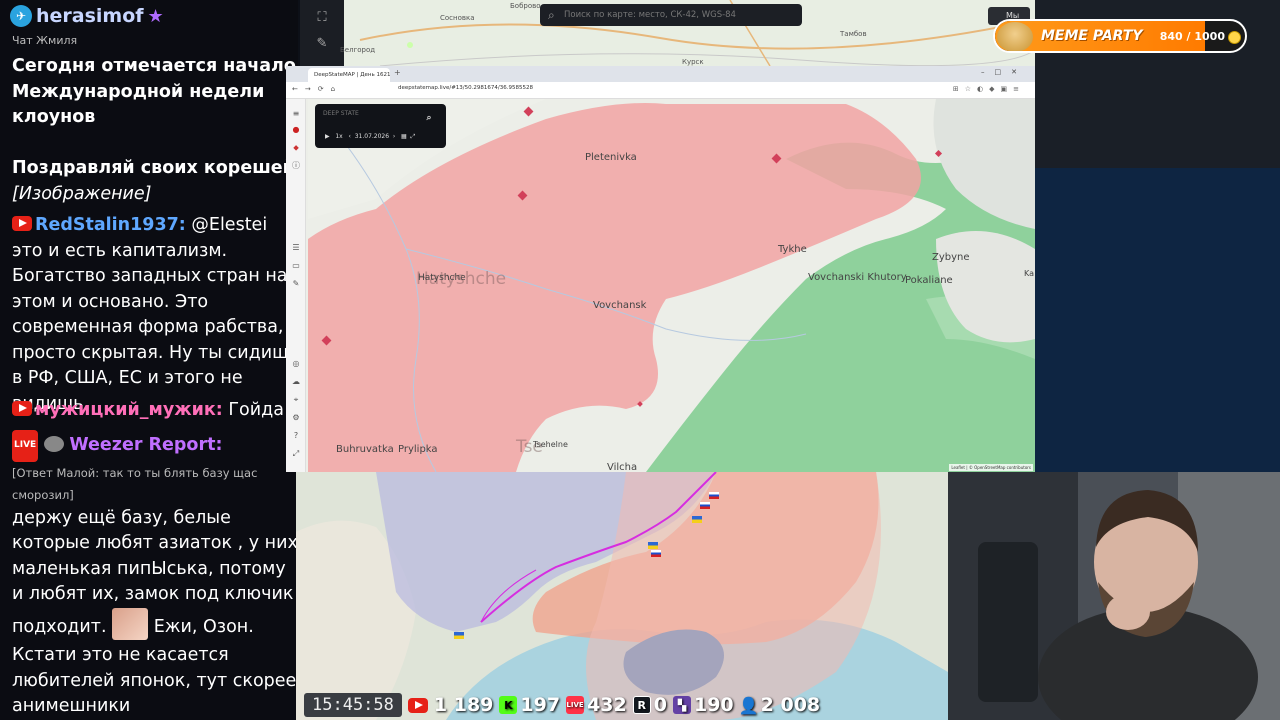  What do you see at coordinates (457, 18) in the screenshot?
I see `map-label: Сосновка` at bounding box center [457, 18].